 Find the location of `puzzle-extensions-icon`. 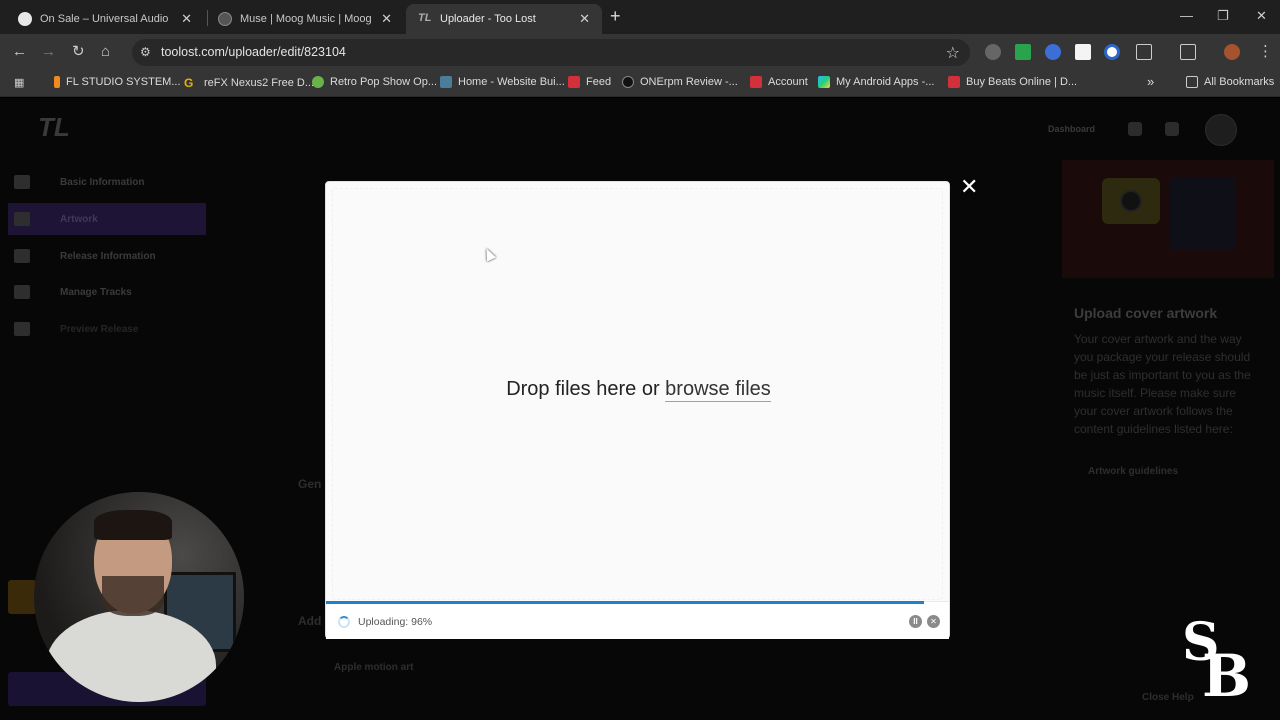

puzzle-extensions-icon is located at coordinates (1144, 52).